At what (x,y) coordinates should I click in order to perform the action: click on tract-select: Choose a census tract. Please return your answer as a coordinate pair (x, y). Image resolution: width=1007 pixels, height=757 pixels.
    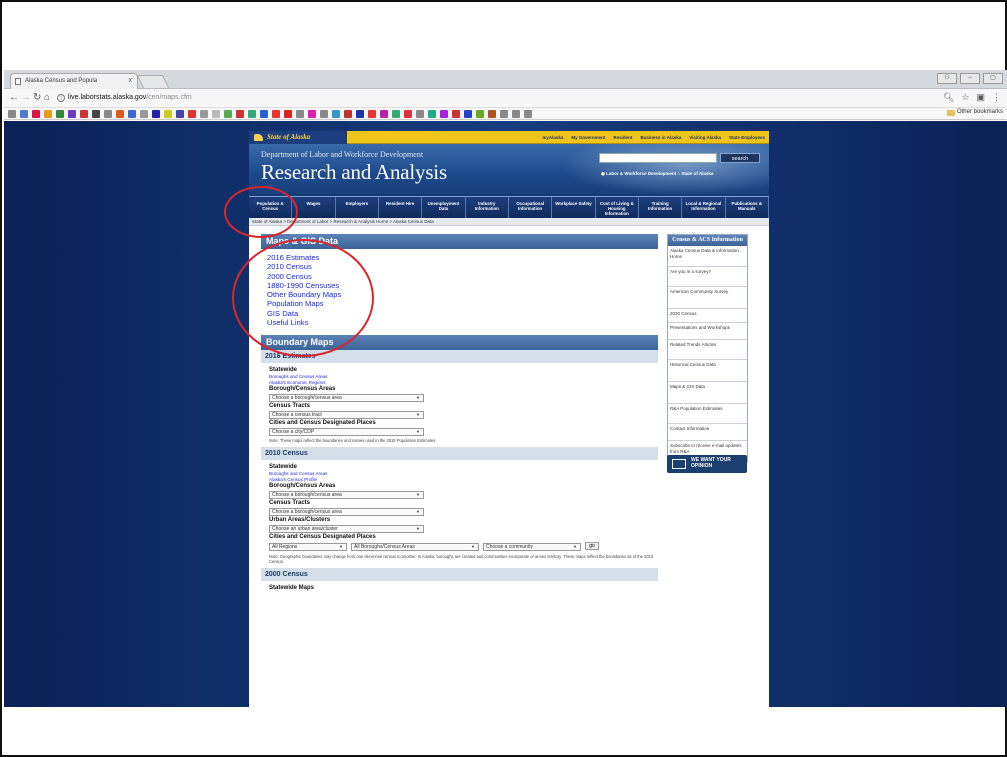
    Looking at the image, I should click on (346, 415).